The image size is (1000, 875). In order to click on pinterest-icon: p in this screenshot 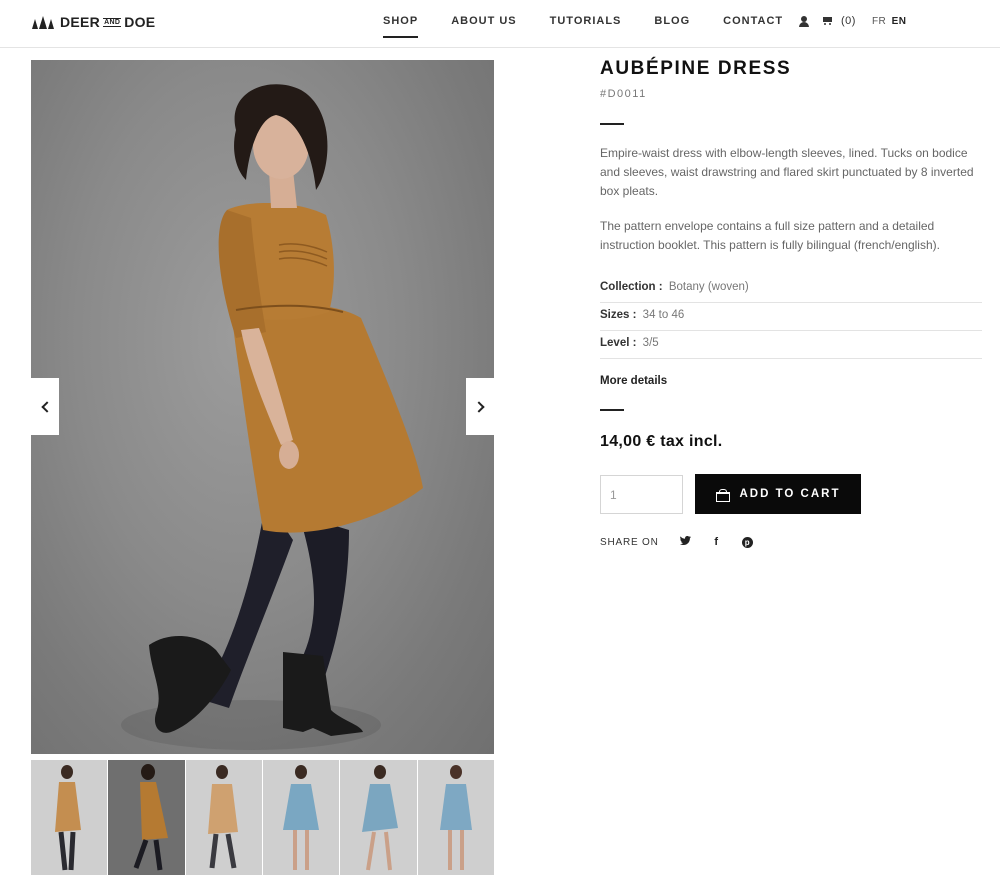, I will do `click(748, 542)`.